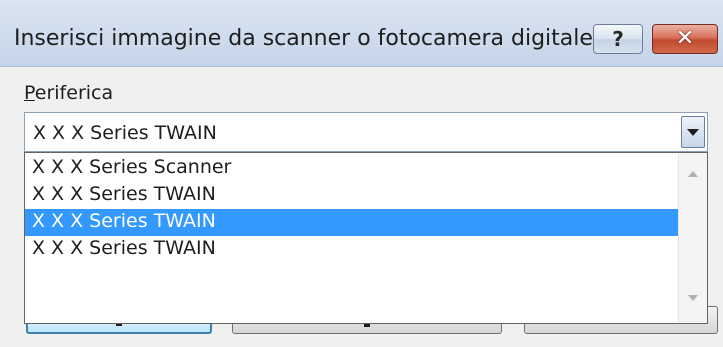  I want to click on help-icon: ?, so click(618, 39).